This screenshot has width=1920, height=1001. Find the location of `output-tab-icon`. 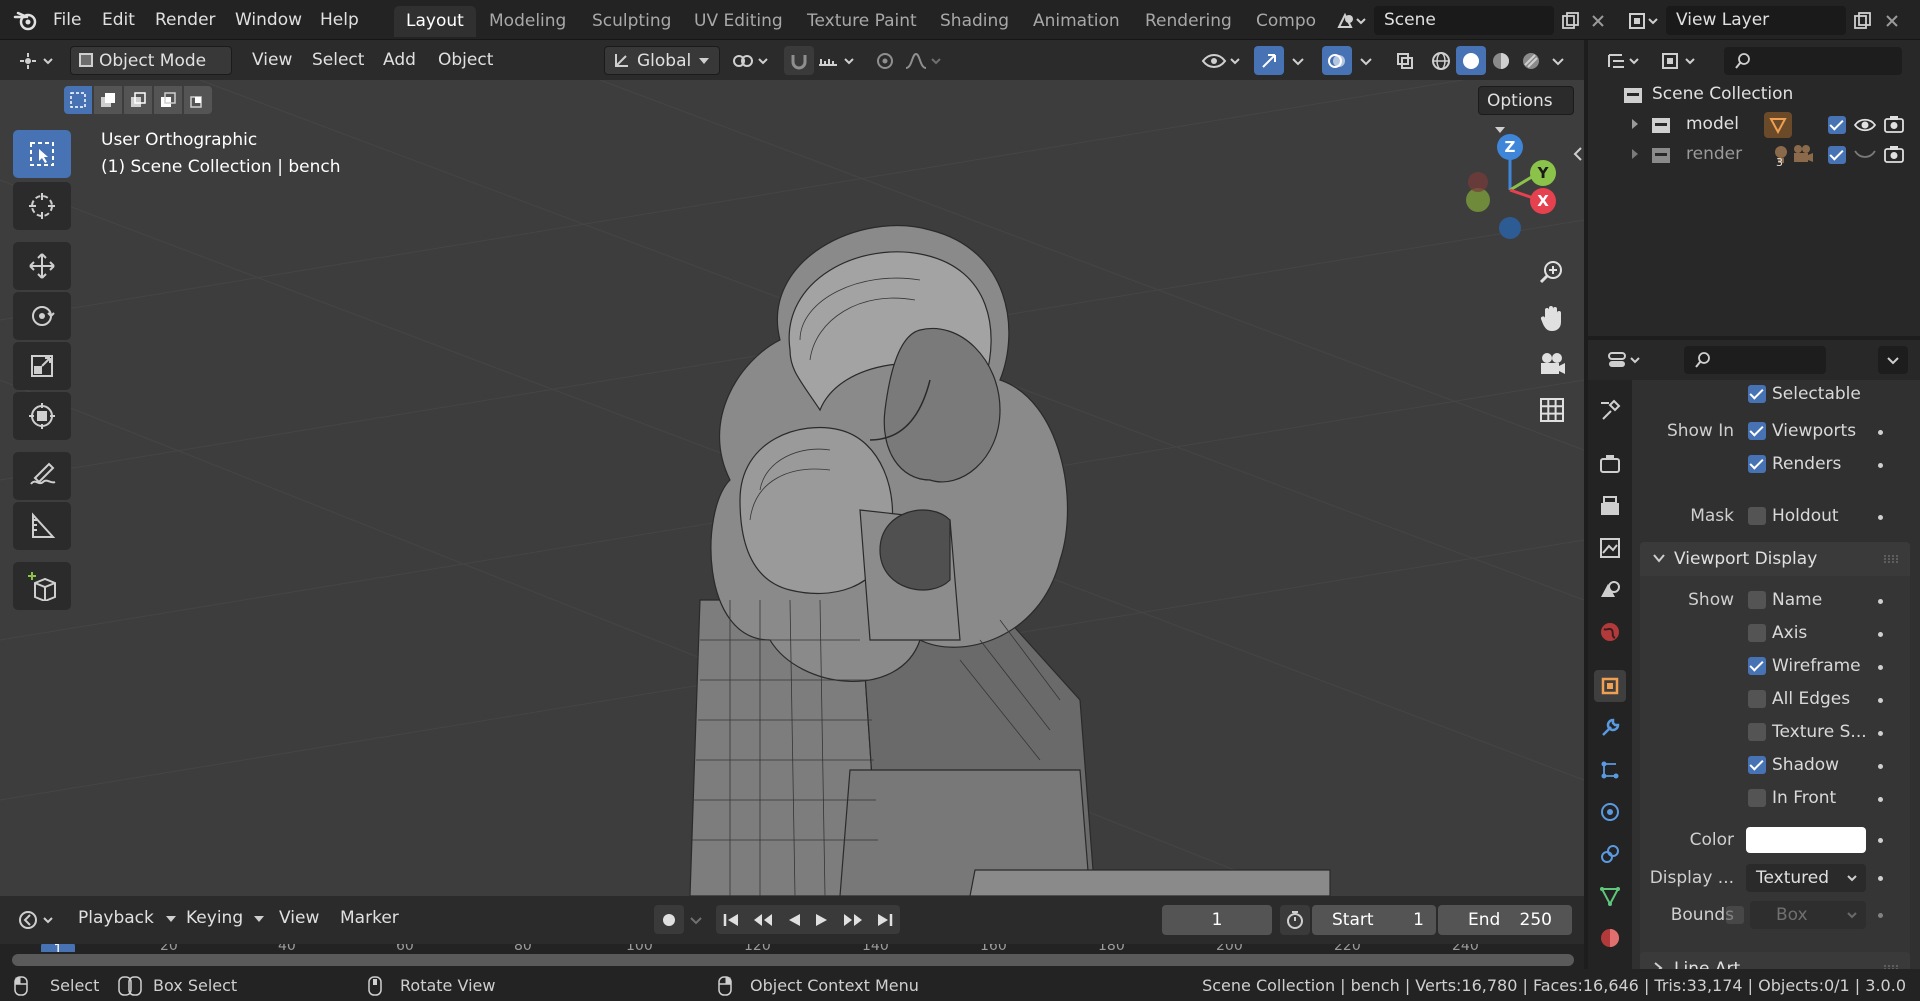

output-tab-icon is located at coordinates (1610, 506).